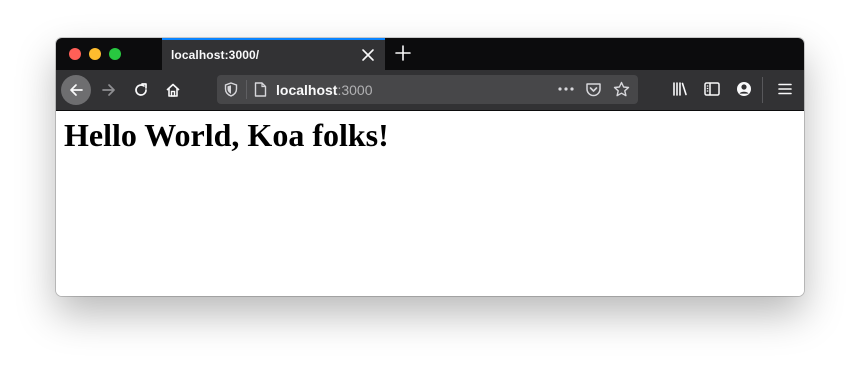 The height and width of the screenshot is (370, 860). Describe the element at coordinates (355, 90) in the screenshot. I see `url-port: :3000` at that location.